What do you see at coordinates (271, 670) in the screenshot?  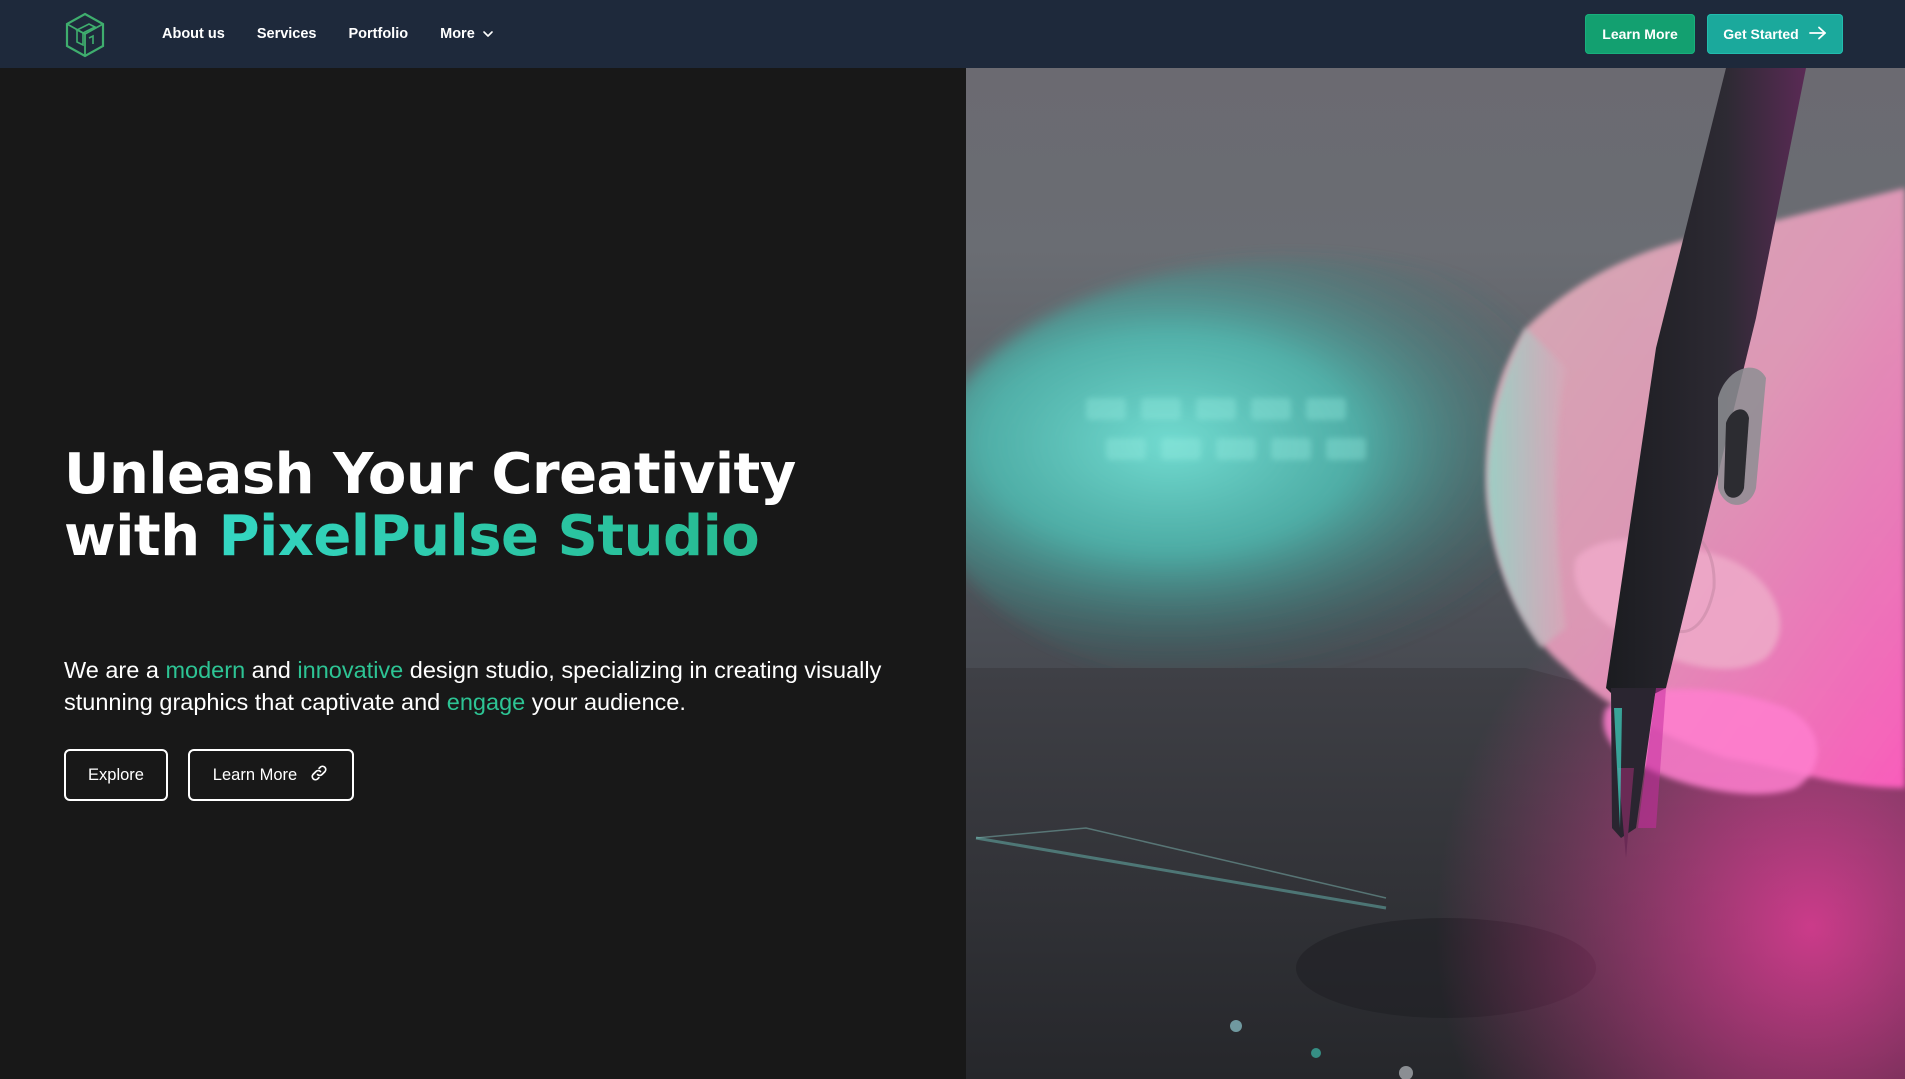 I see `tagline-text: and` at bounding box center [271, 670].